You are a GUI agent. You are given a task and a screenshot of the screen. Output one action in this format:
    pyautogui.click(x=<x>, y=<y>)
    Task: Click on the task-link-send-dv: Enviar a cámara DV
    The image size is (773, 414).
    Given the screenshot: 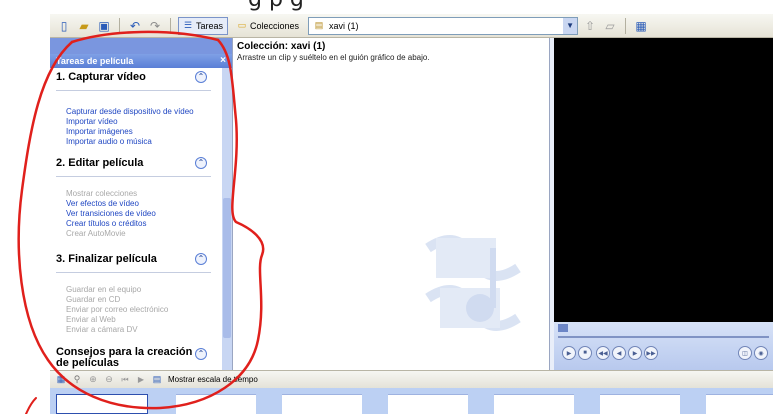 What is the action you would take?
    pyautogui.click(x=102, y=329)
    